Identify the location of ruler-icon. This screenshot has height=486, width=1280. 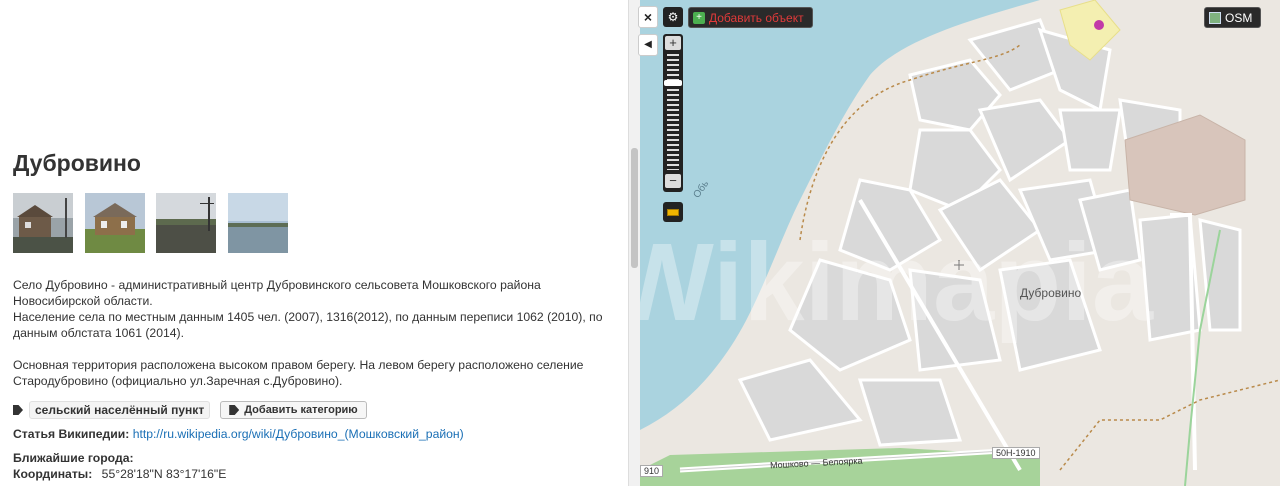
(673, 212).